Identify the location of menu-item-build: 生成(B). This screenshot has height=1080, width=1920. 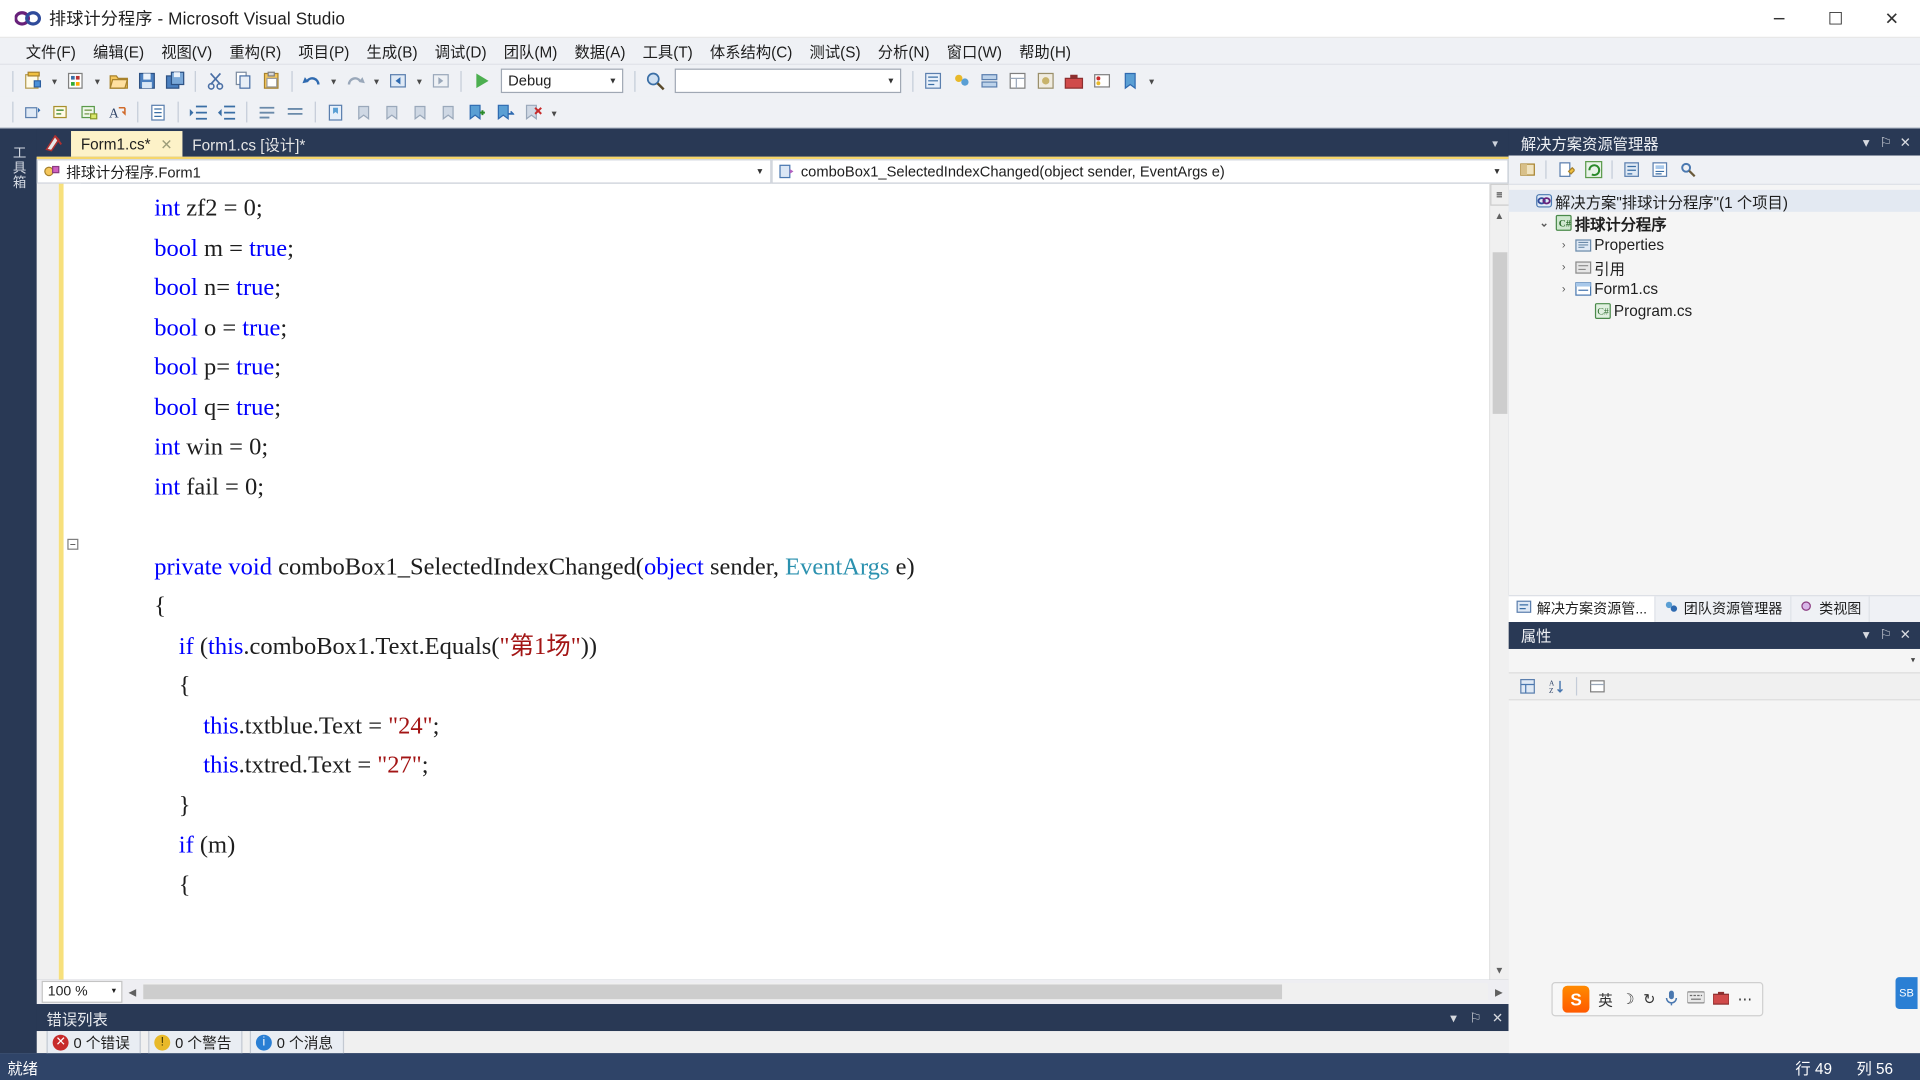
(392, 51).